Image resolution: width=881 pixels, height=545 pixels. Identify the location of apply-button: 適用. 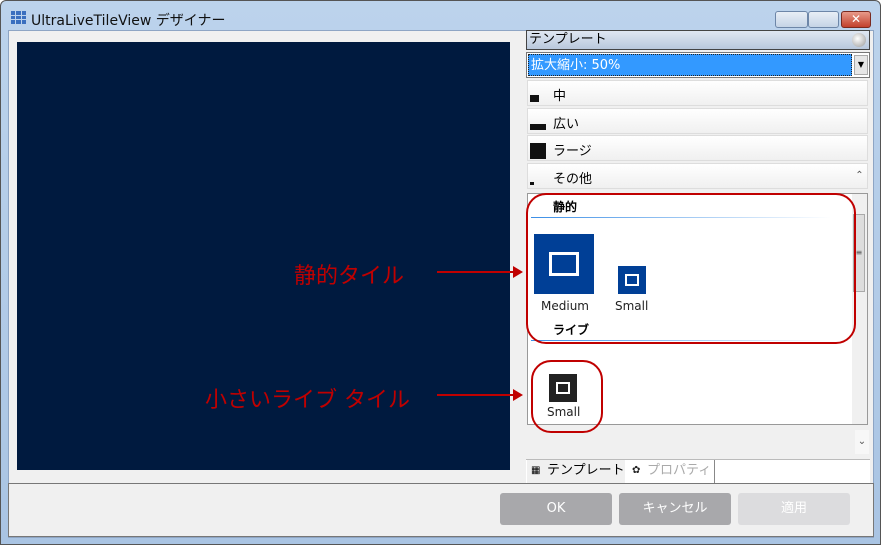
(794, 509).